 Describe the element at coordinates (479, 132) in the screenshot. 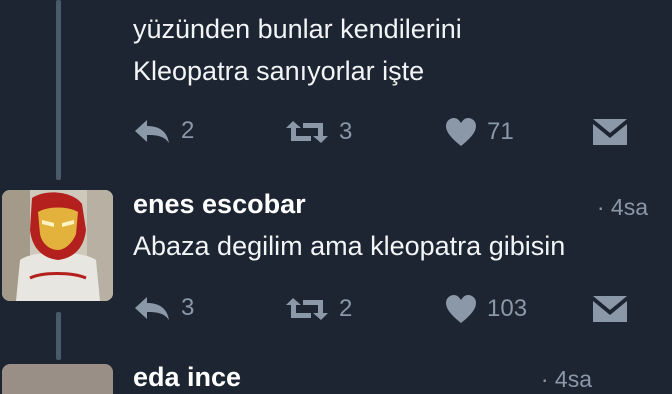

I see `like-button: 71` at that location.